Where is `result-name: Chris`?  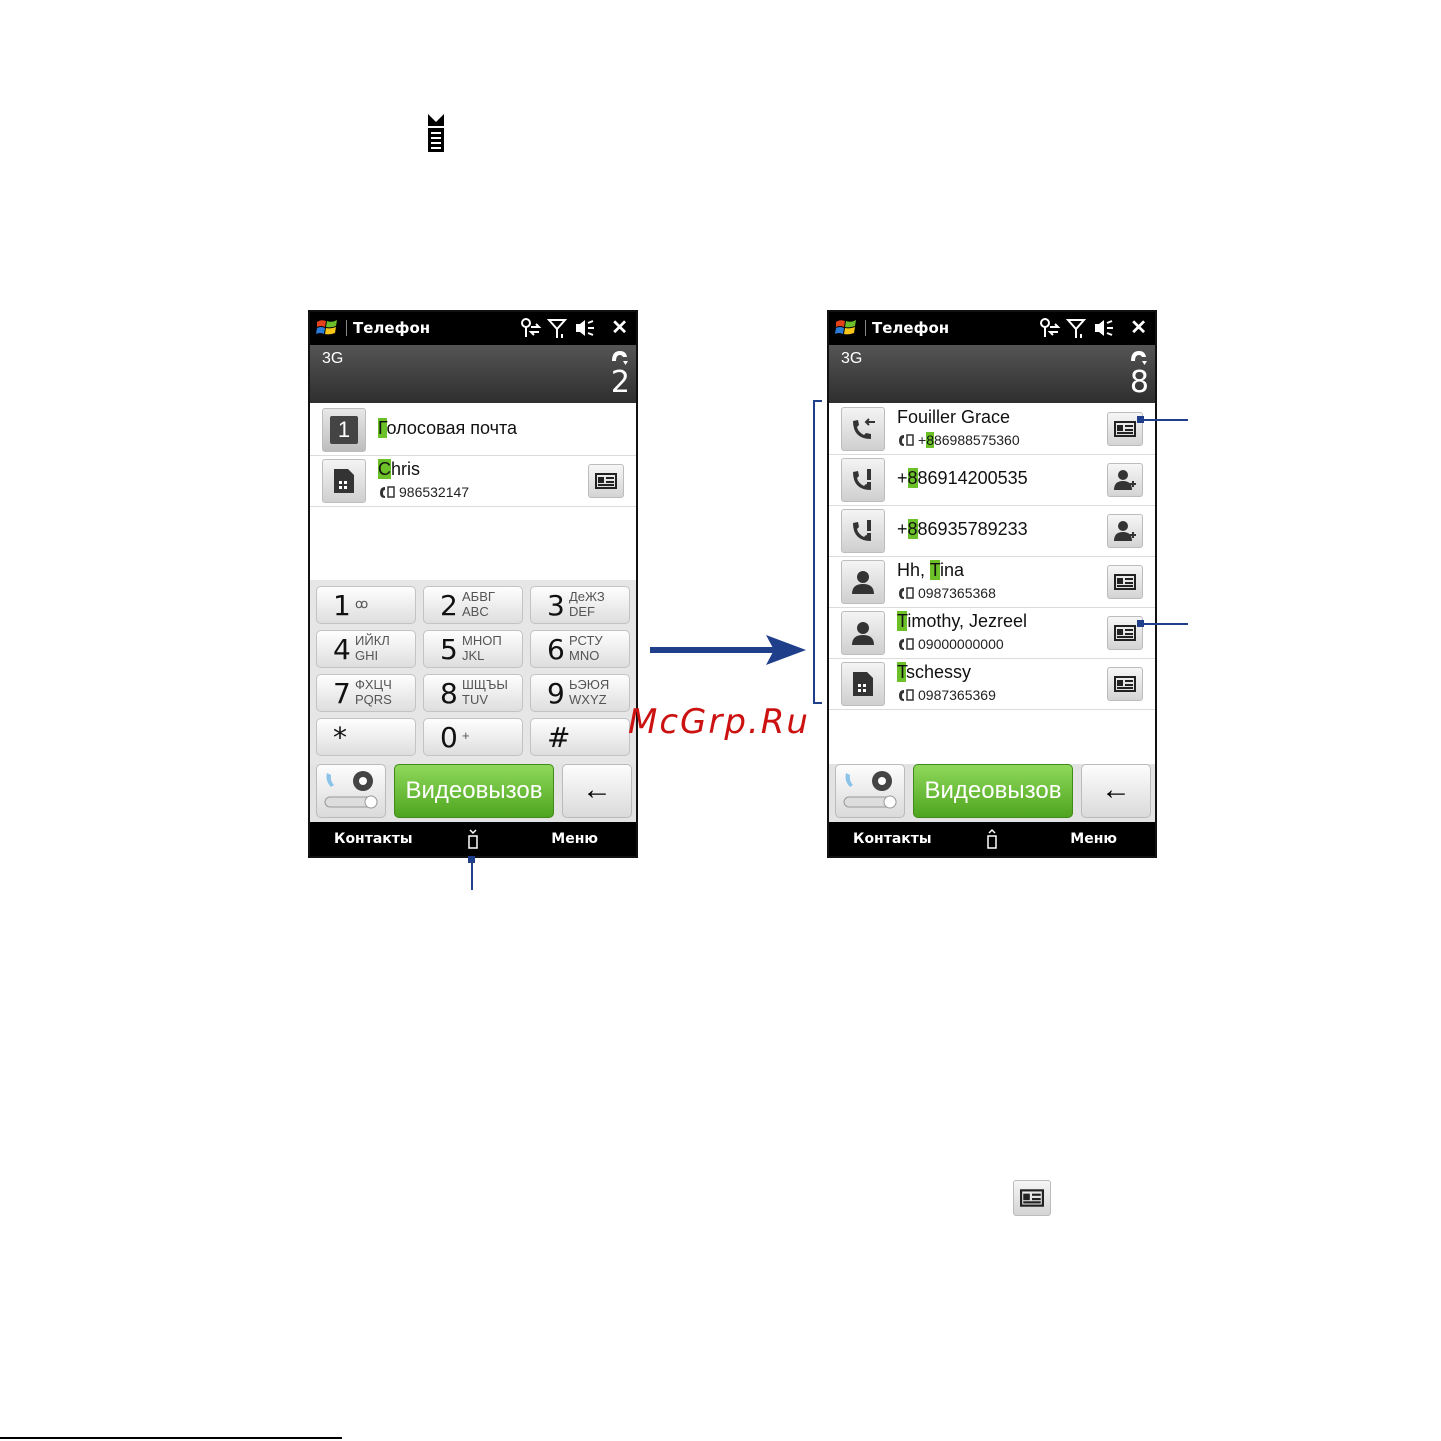
result-name: Chris is located at coordinates (399, 469).